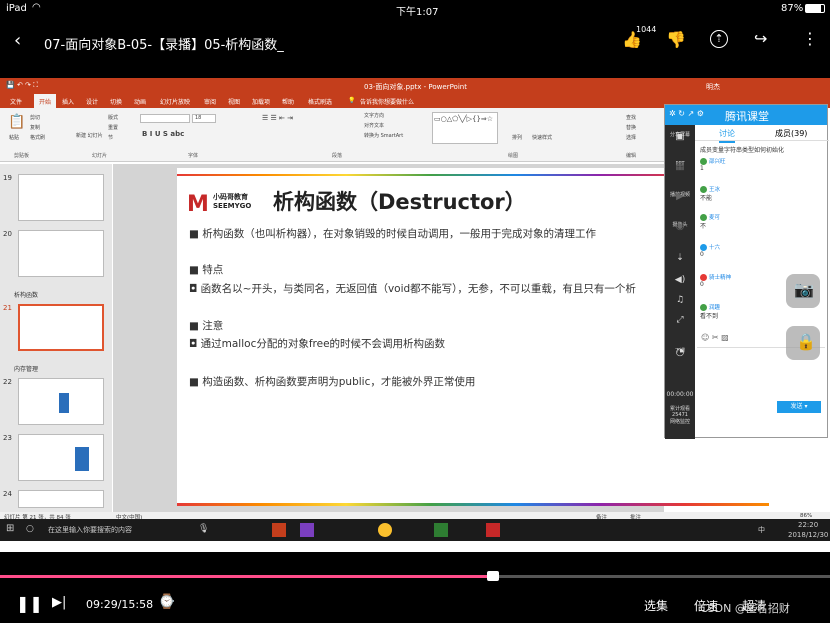  I want to click on text-direction-button: 文字方向, so click(374, 115).